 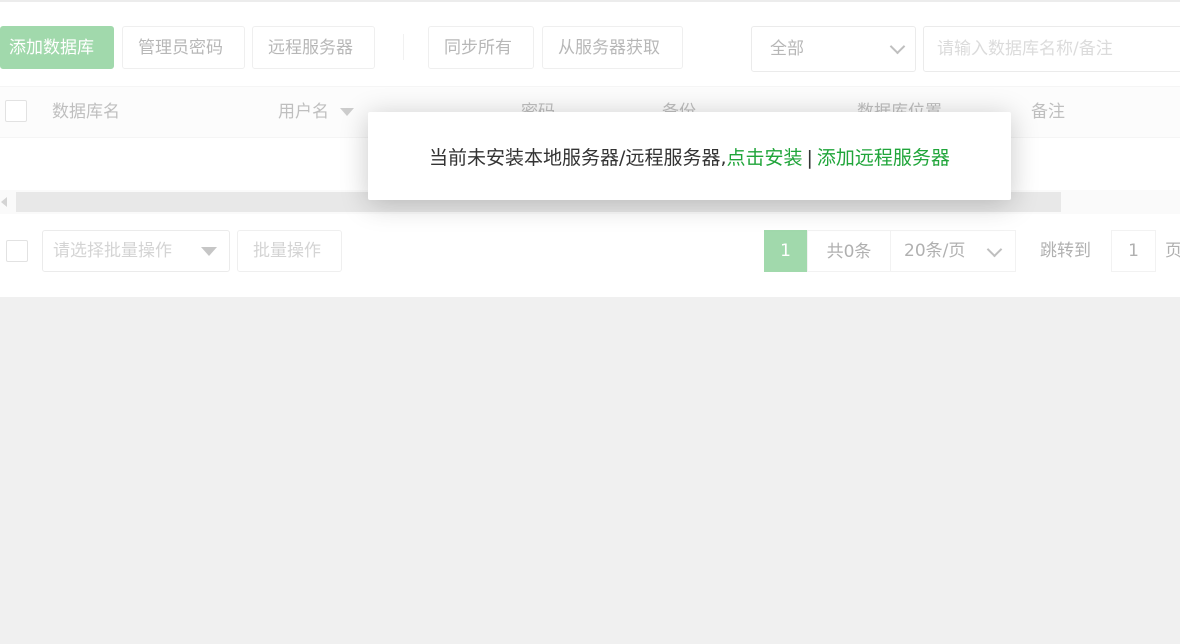 I want to click on footer-select-checkbox, so click(x=17, y=251).